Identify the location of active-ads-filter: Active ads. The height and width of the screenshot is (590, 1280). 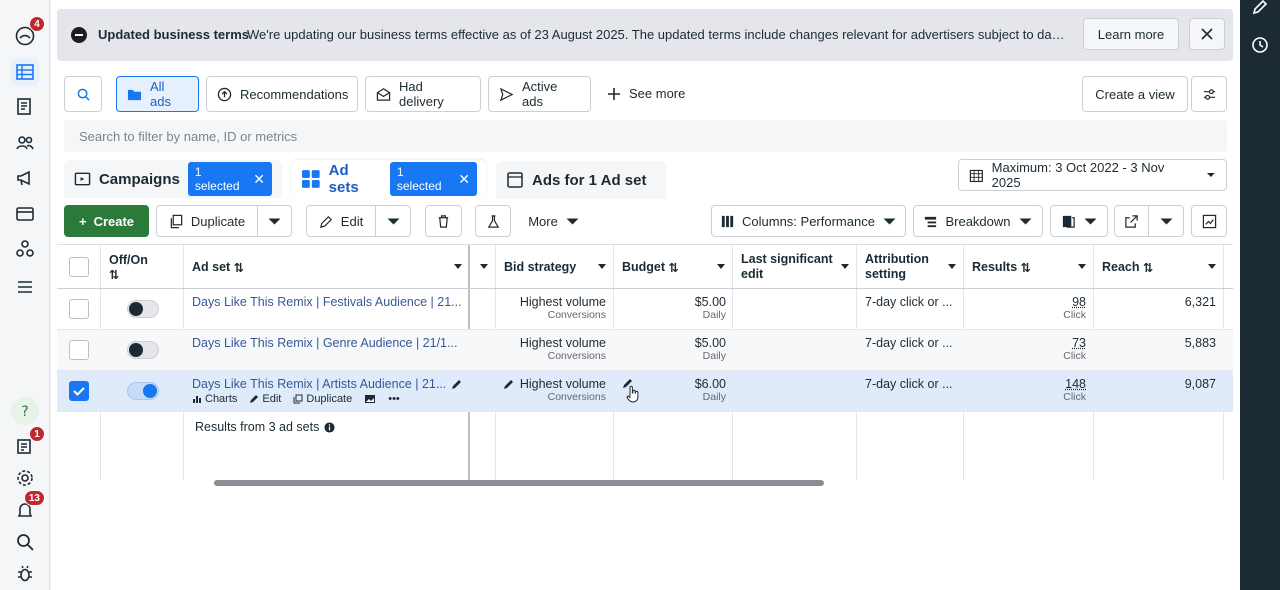
(539, 94).